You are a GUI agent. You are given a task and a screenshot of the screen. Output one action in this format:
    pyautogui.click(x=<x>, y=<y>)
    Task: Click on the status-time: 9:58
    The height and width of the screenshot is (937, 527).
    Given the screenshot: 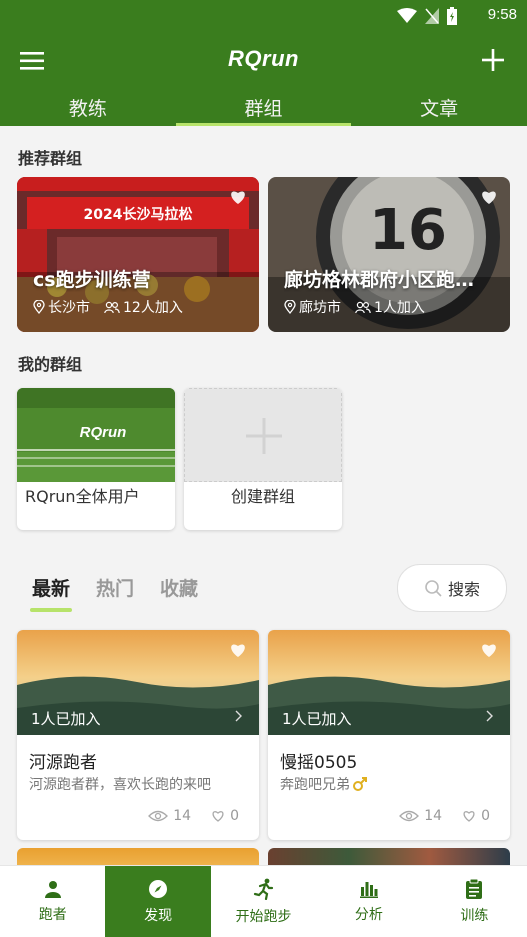 What is the action you would take?
    pyautogui.click(x=502, y=14)
    